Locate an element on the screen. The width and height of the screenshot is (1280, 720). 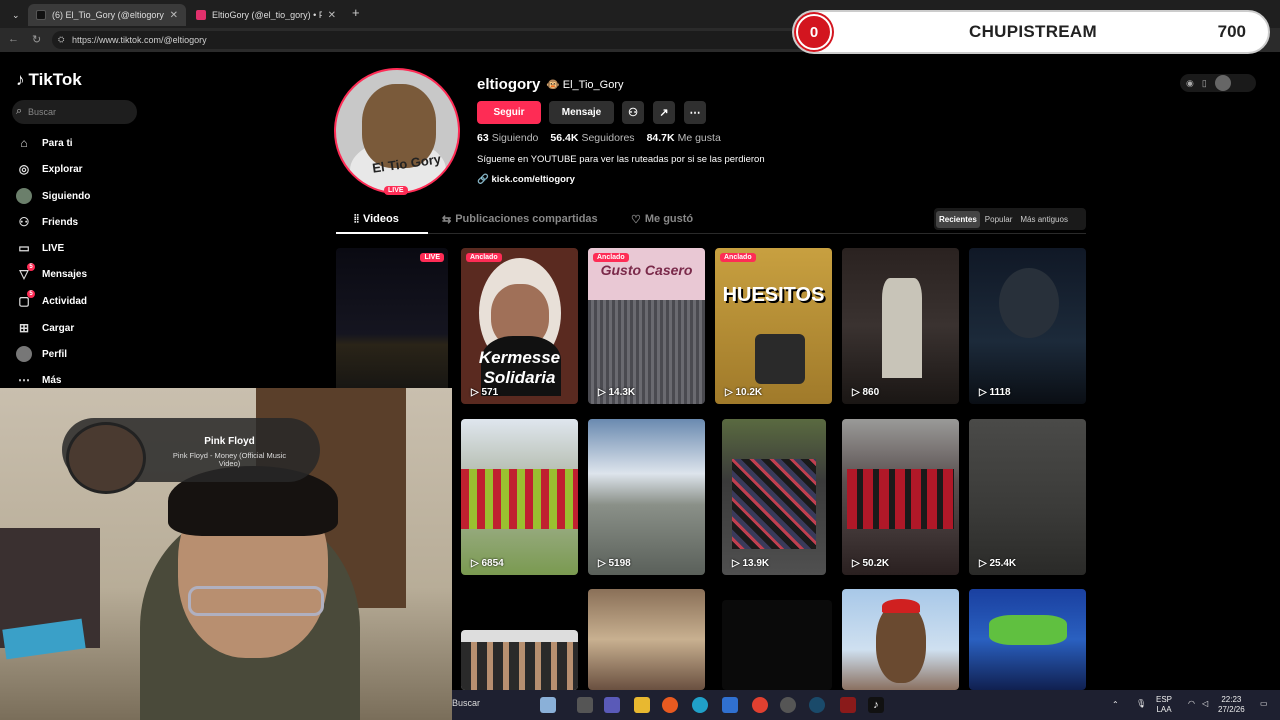
video-card: Gusto Casero Anclado ▷ 14.3K is located at coordinates (646, 326).